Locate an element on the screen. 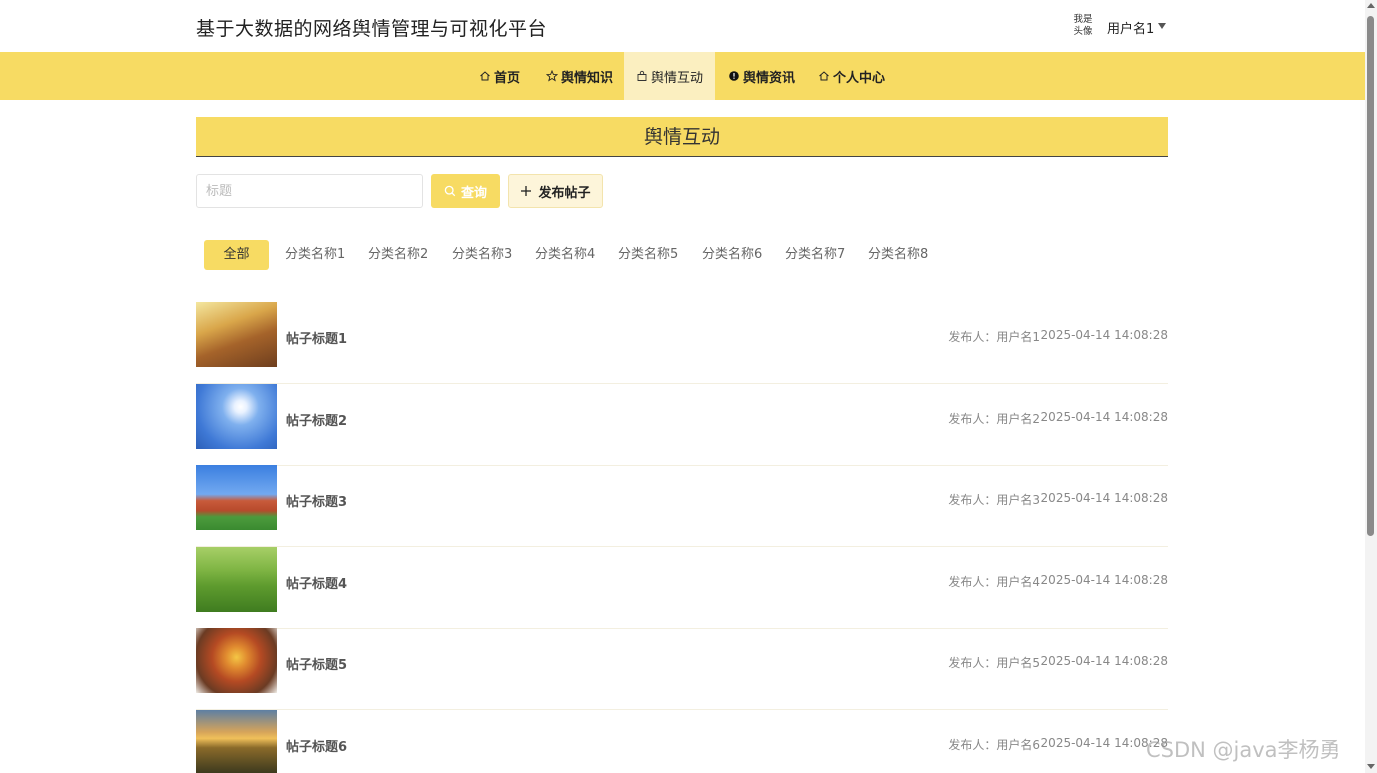 The height and width of the screenshot is (773, 1377). post-author: 发布人：用户名4 is located at coordinates (994, 582).